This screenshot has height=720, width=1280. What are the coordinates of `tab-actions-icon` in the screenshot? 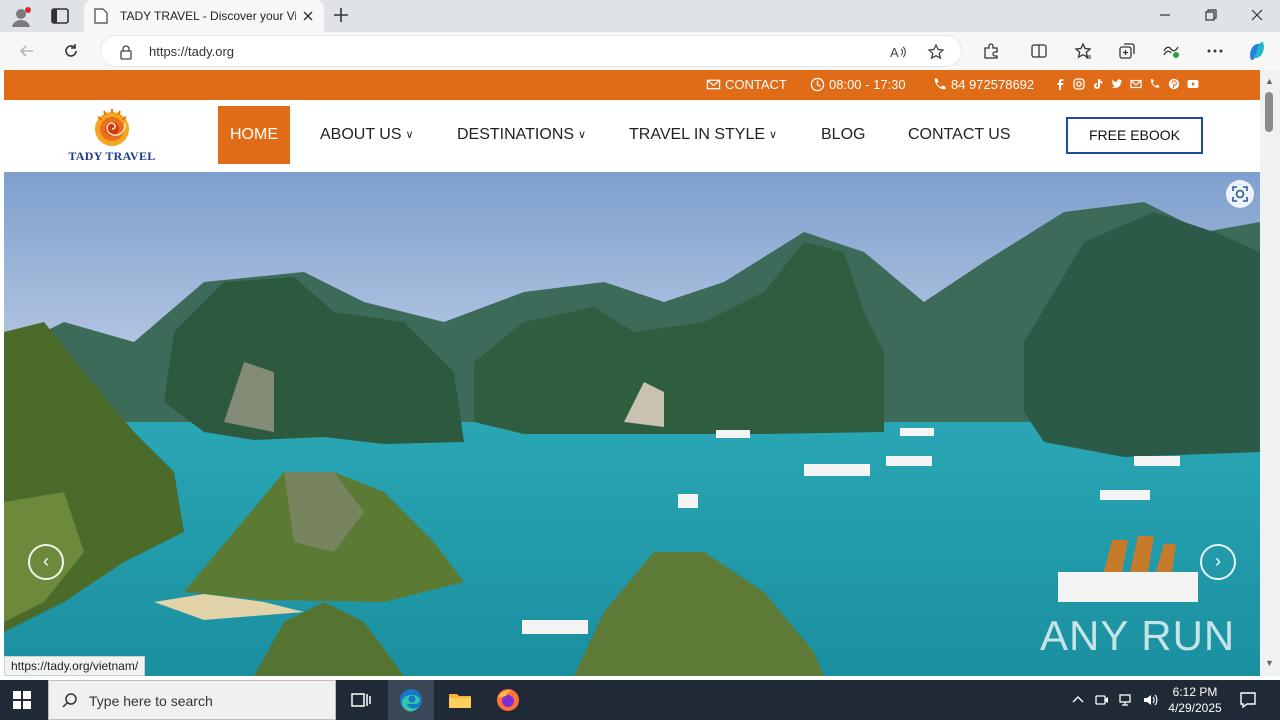 It's located at (61, 16).